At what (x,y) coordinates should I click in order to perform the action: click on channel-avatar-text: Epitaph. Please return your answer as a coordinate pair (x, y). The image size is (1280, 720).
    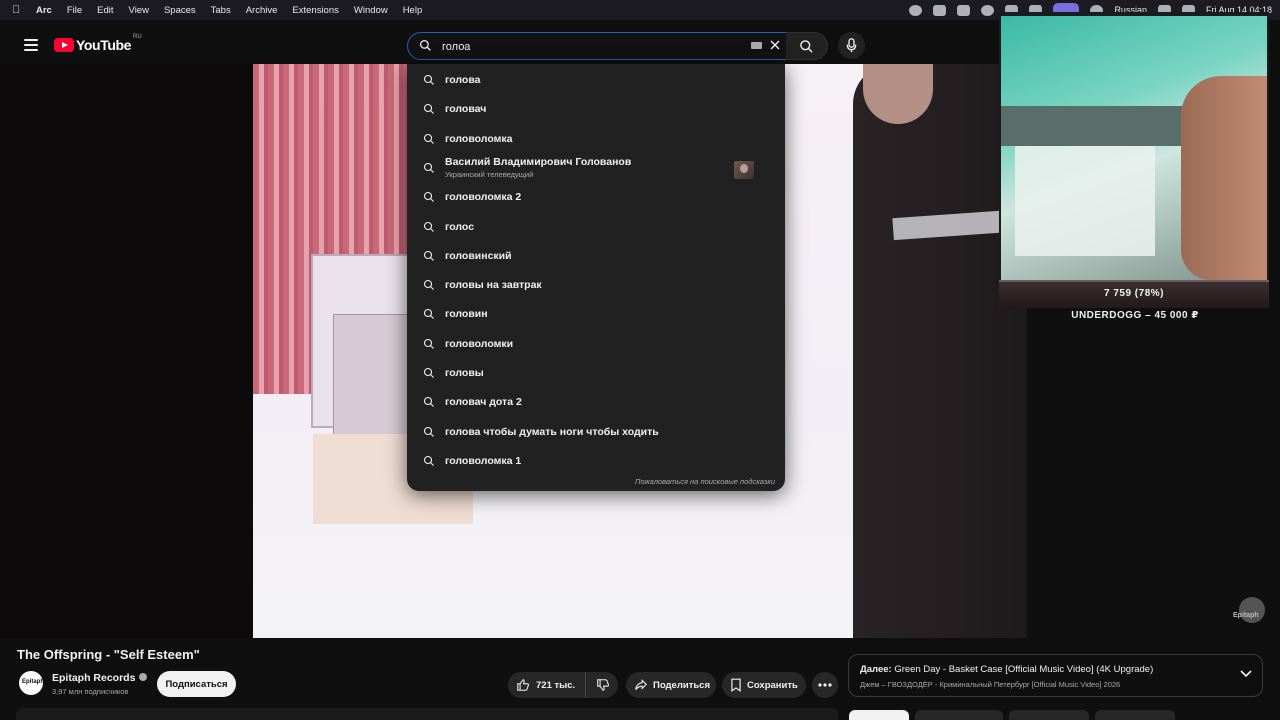
    Looking at the image, I should click on (33, 682).